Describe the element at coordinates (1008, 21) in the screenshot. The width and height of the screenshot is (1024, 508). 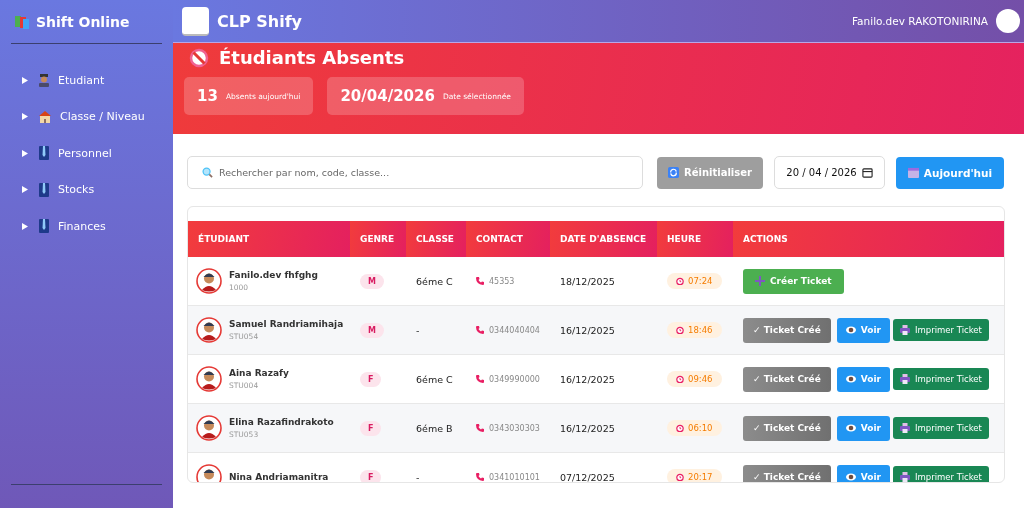
I see `user-avatar` at that location.